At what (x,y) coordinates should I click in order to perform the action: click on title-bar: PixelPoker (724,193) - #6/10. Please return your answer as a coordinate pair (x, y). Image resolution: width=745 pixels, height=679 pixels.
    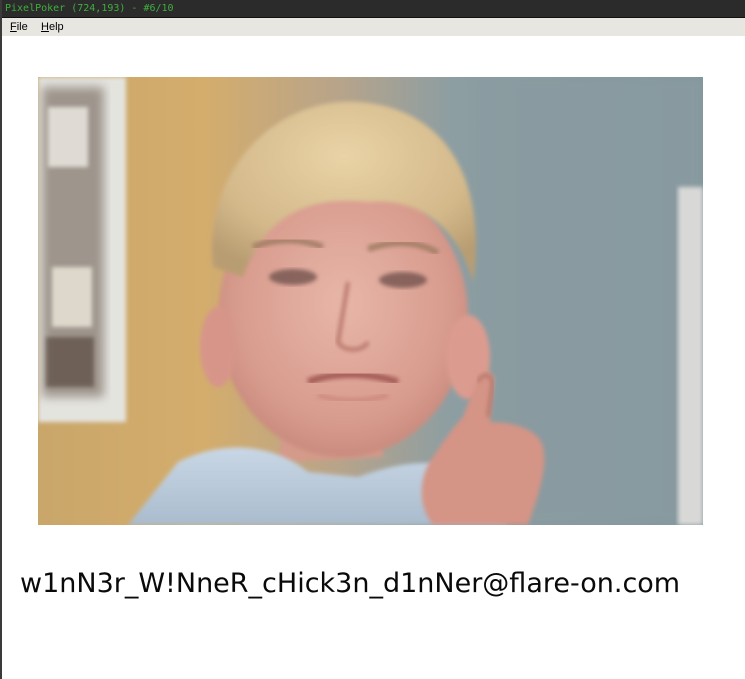
    Looking at the image, I should click on (373, 9).